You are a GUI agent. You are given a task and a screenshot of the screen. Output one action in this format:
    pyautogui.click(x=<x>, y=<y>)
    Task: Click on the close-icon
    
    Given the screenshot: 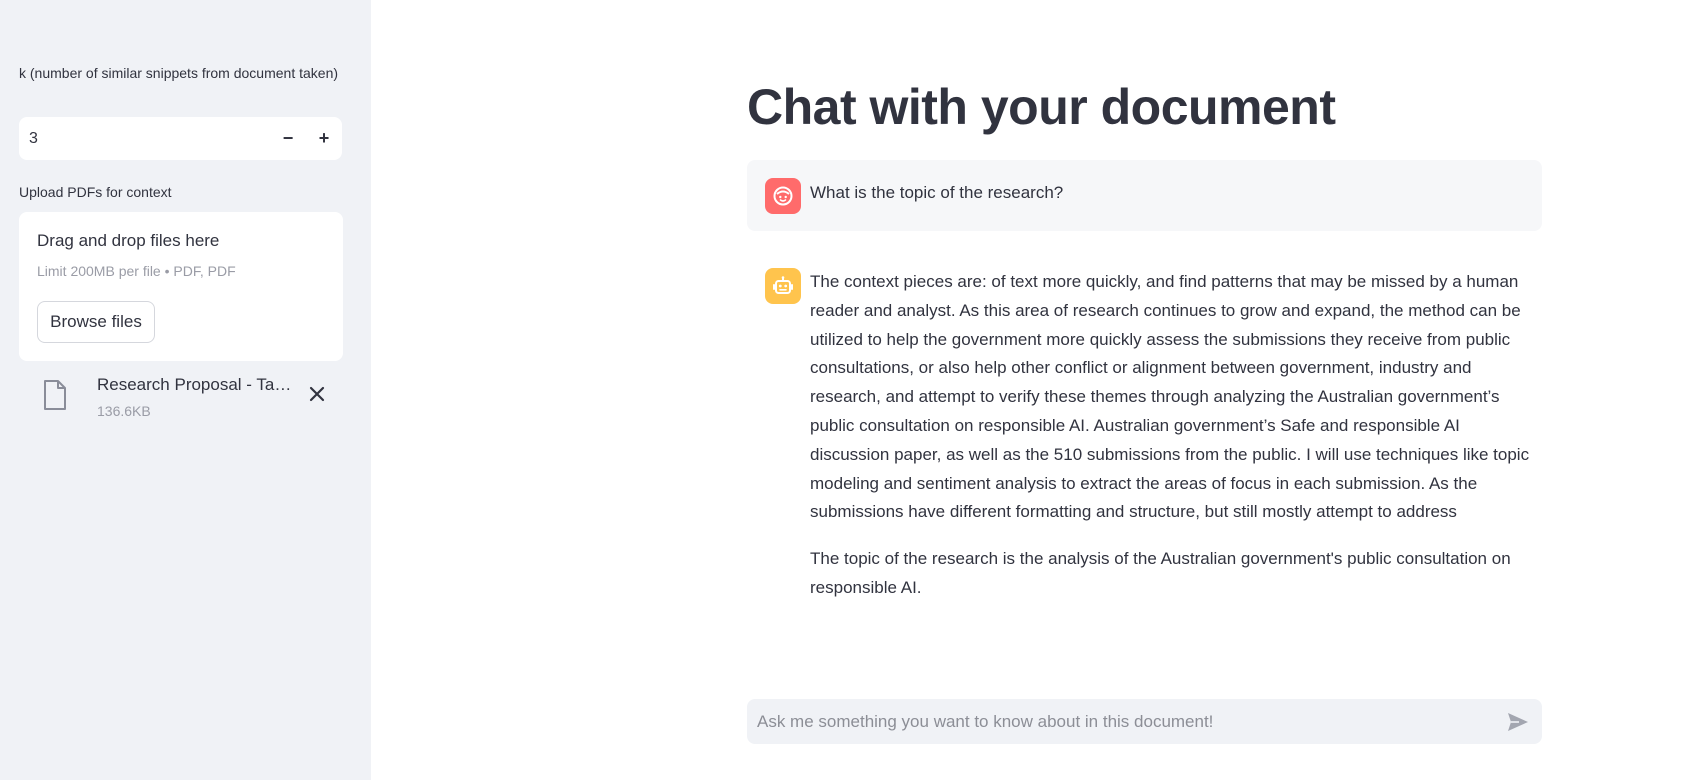 What is the action you would take?
    pyautogui.click(x=317, y=394)
    